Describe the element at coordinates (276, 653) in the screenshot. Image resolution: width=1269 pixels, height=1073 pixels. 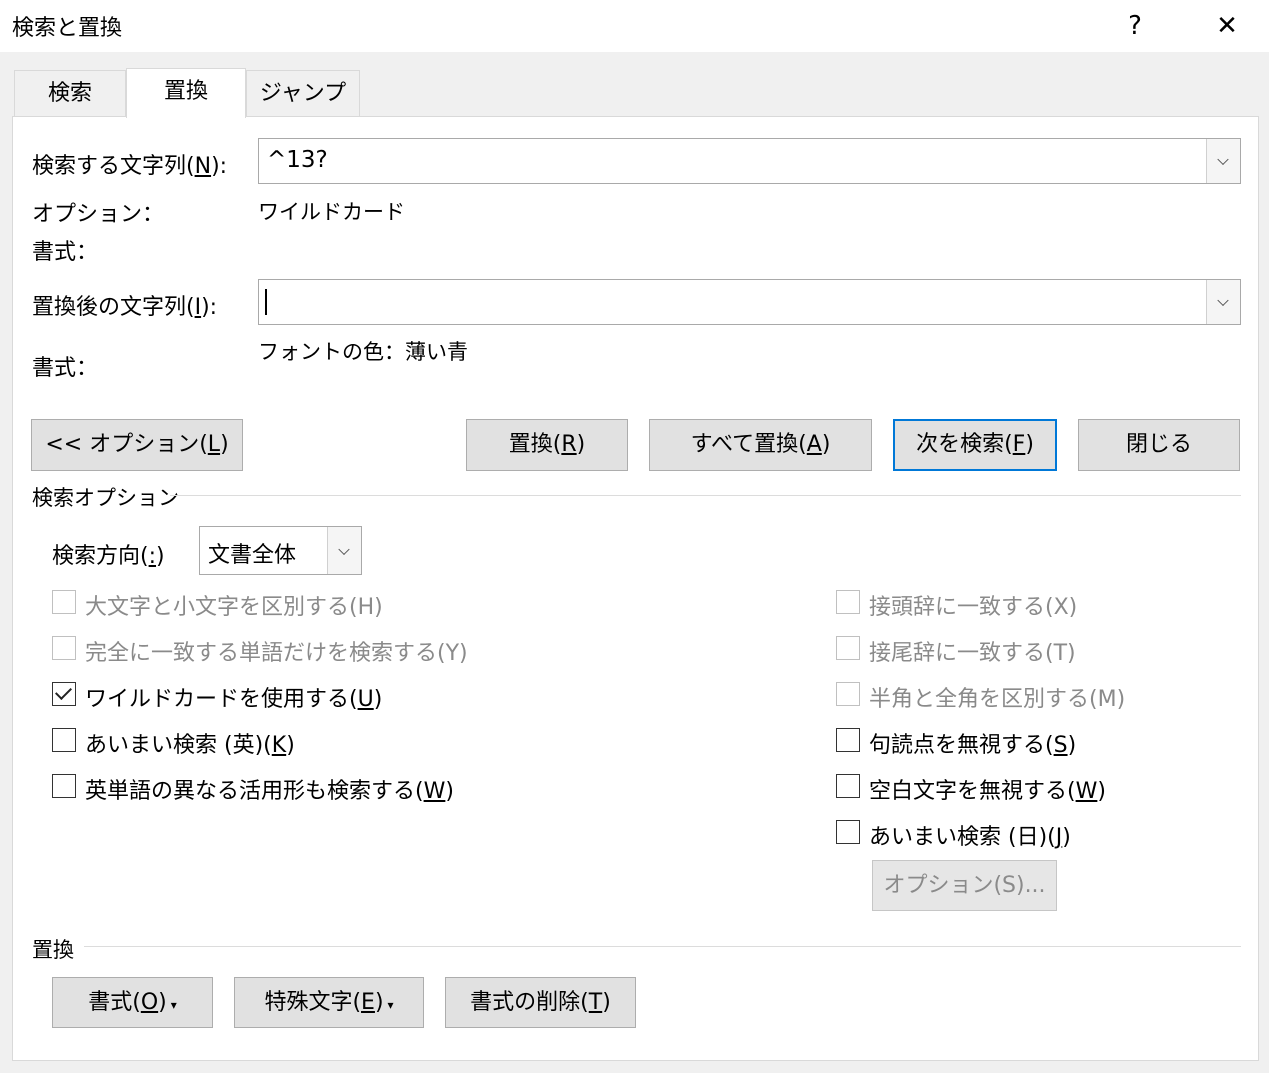
I see `whole-word-label: 完全に一致する単語だけを検索する(Y)` at that location.